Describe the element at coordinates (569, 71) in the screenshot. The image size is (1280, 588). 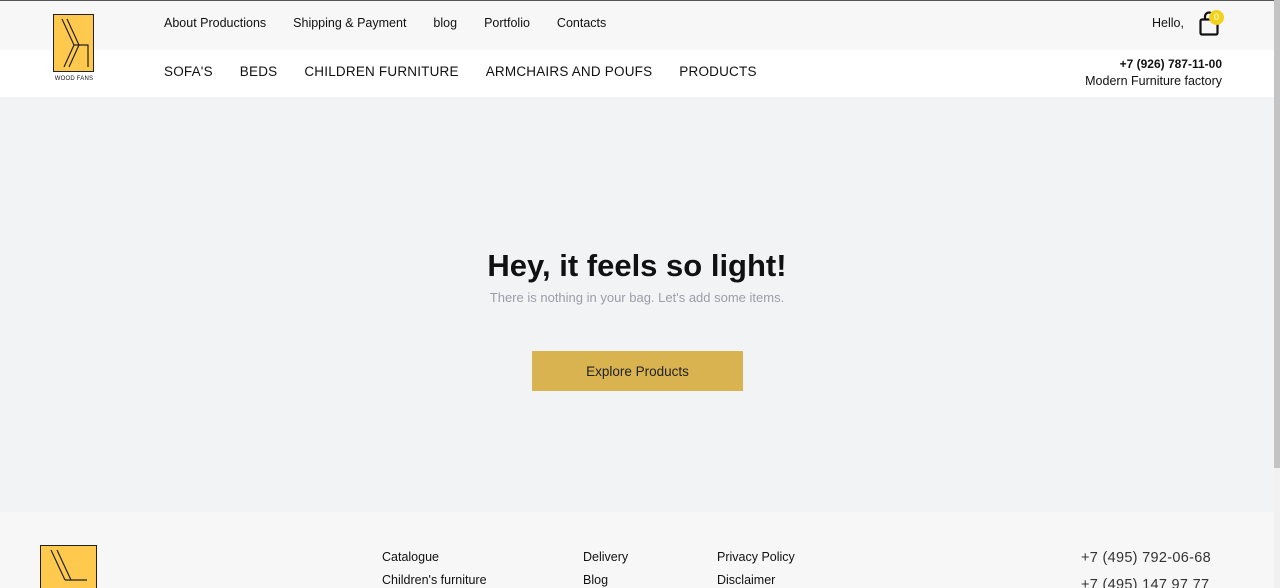
I see `category-link-armchairs-poufs: ARMCHAIRS AND POUFS` at that location.